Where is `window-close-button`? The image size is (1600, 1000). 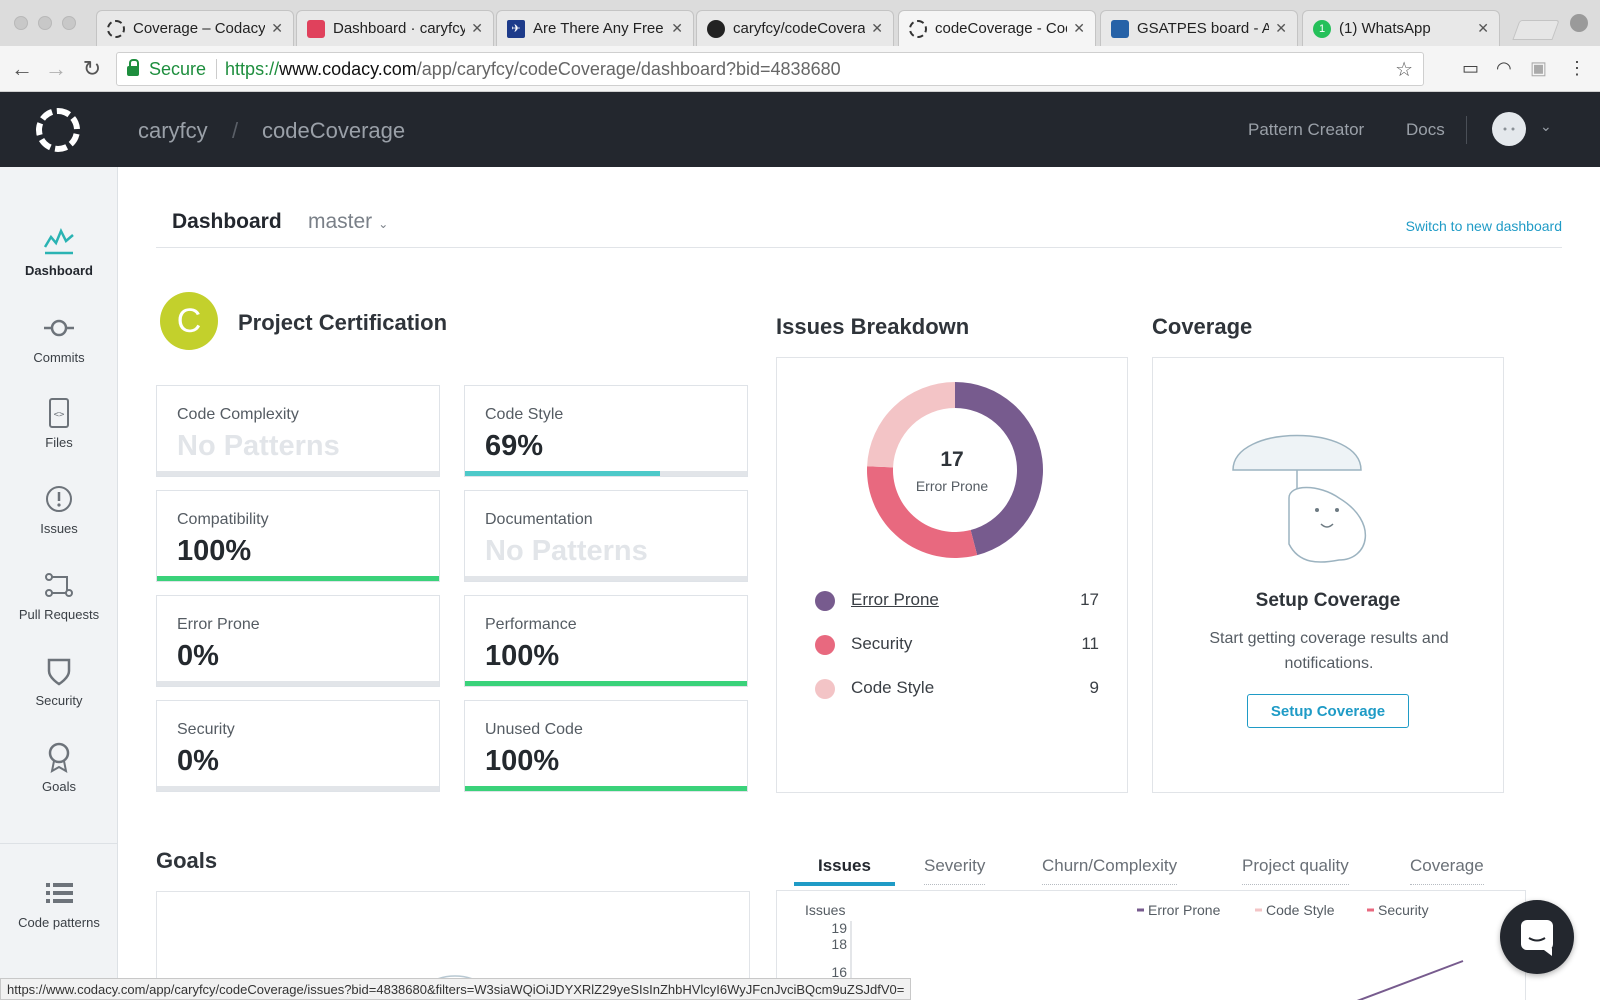
window-close-button is located at coordinates (21, 23).